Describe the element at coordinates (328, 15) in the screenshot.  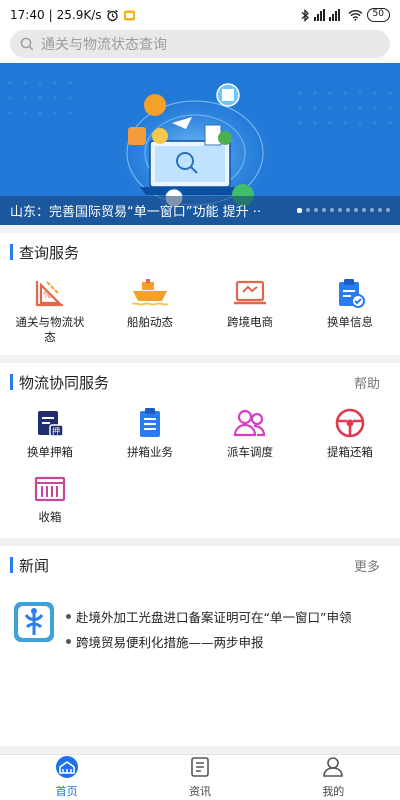
I see `signal-icon` at that location.